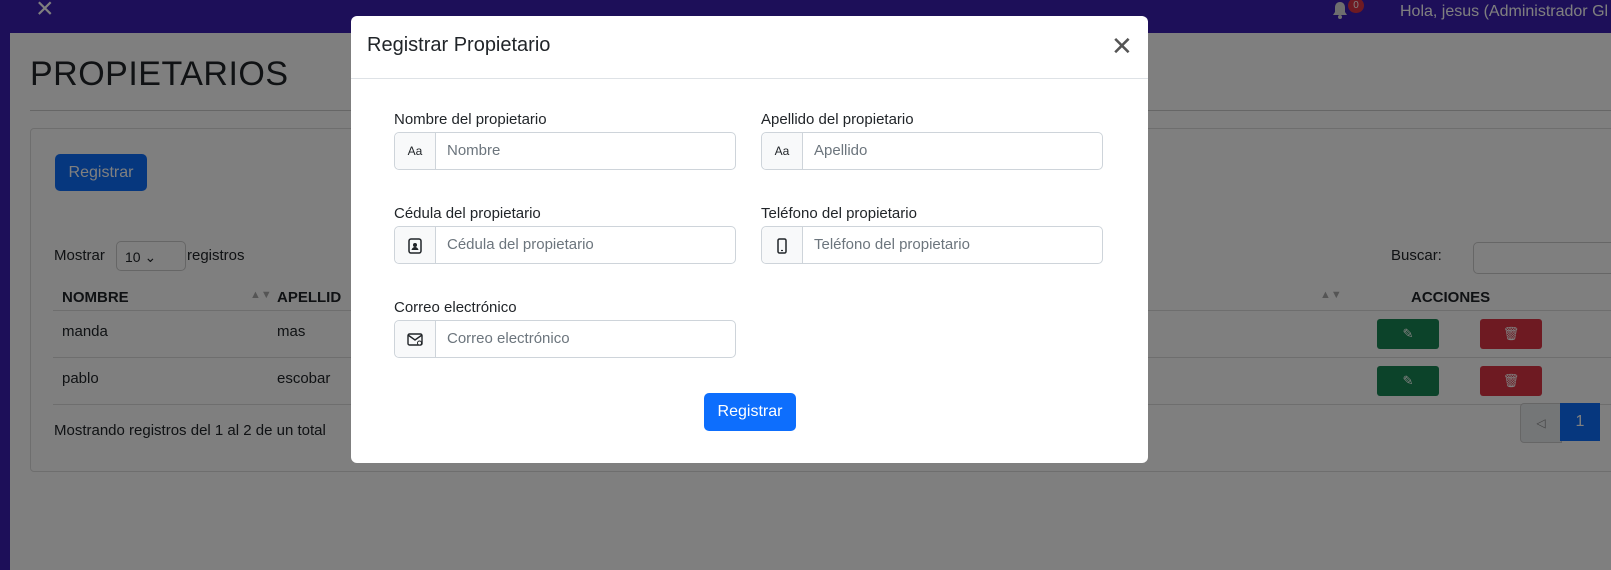  I want to click on cedula-field: Cédula del propietario, so click(565, 245).